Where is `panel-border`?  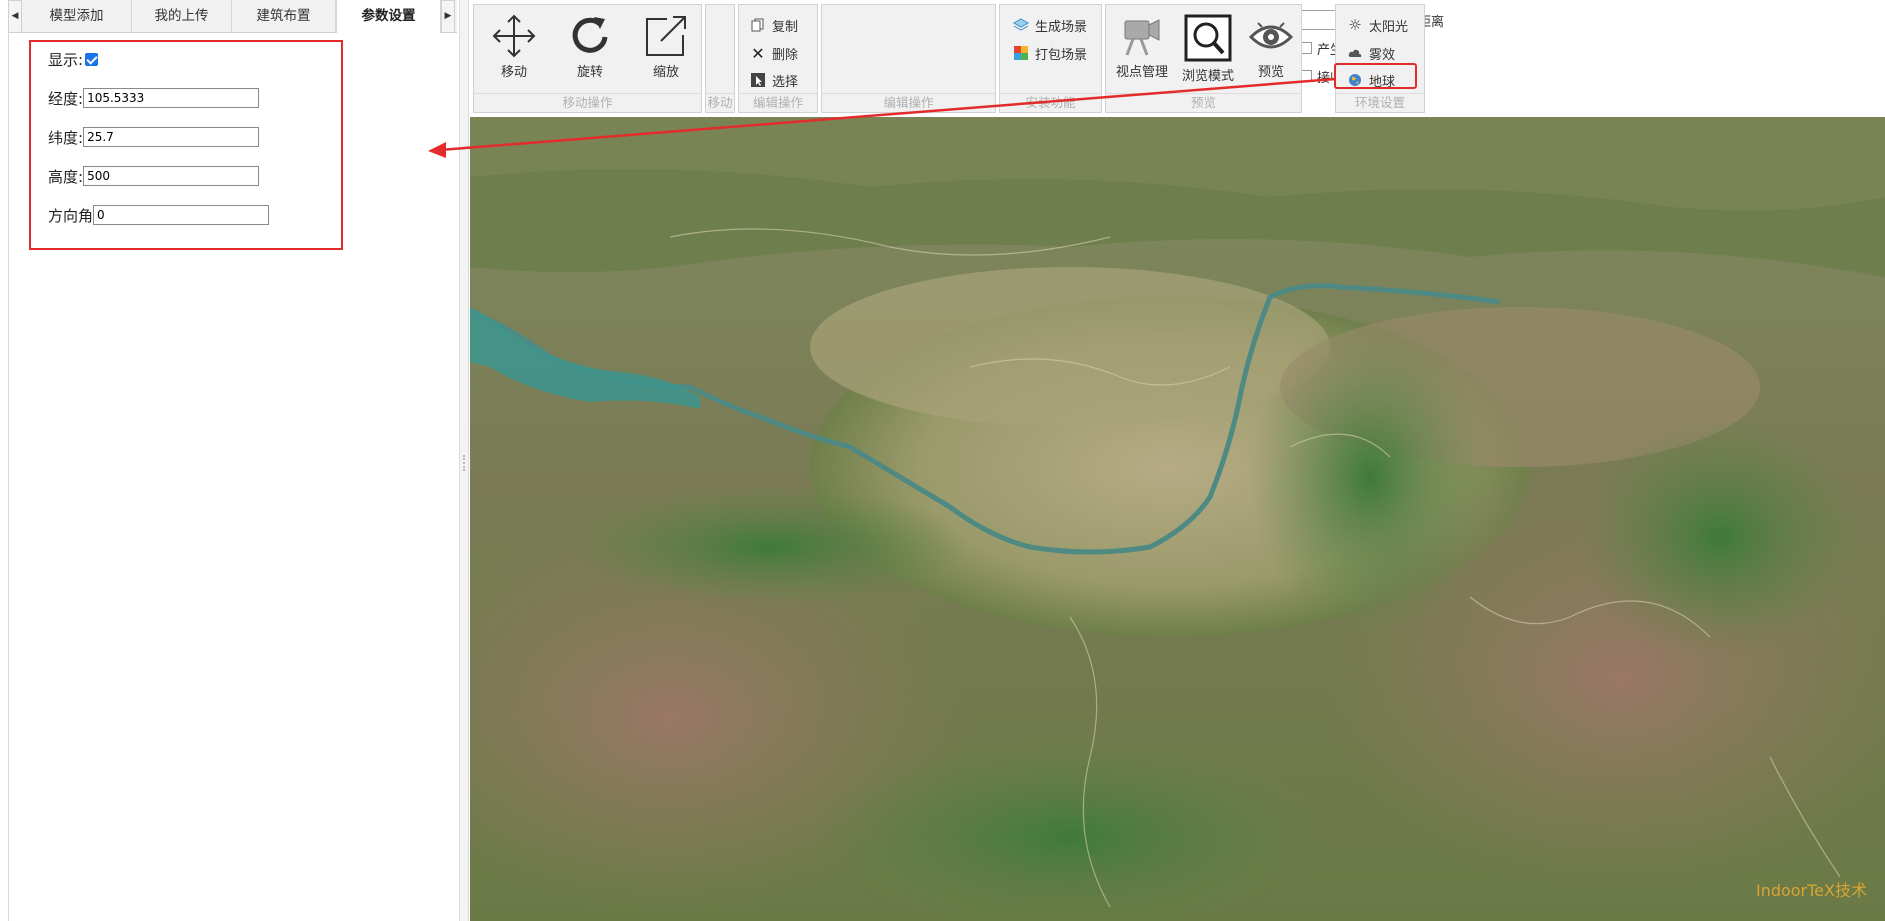
panel-border is located at coordinates (8, 475).